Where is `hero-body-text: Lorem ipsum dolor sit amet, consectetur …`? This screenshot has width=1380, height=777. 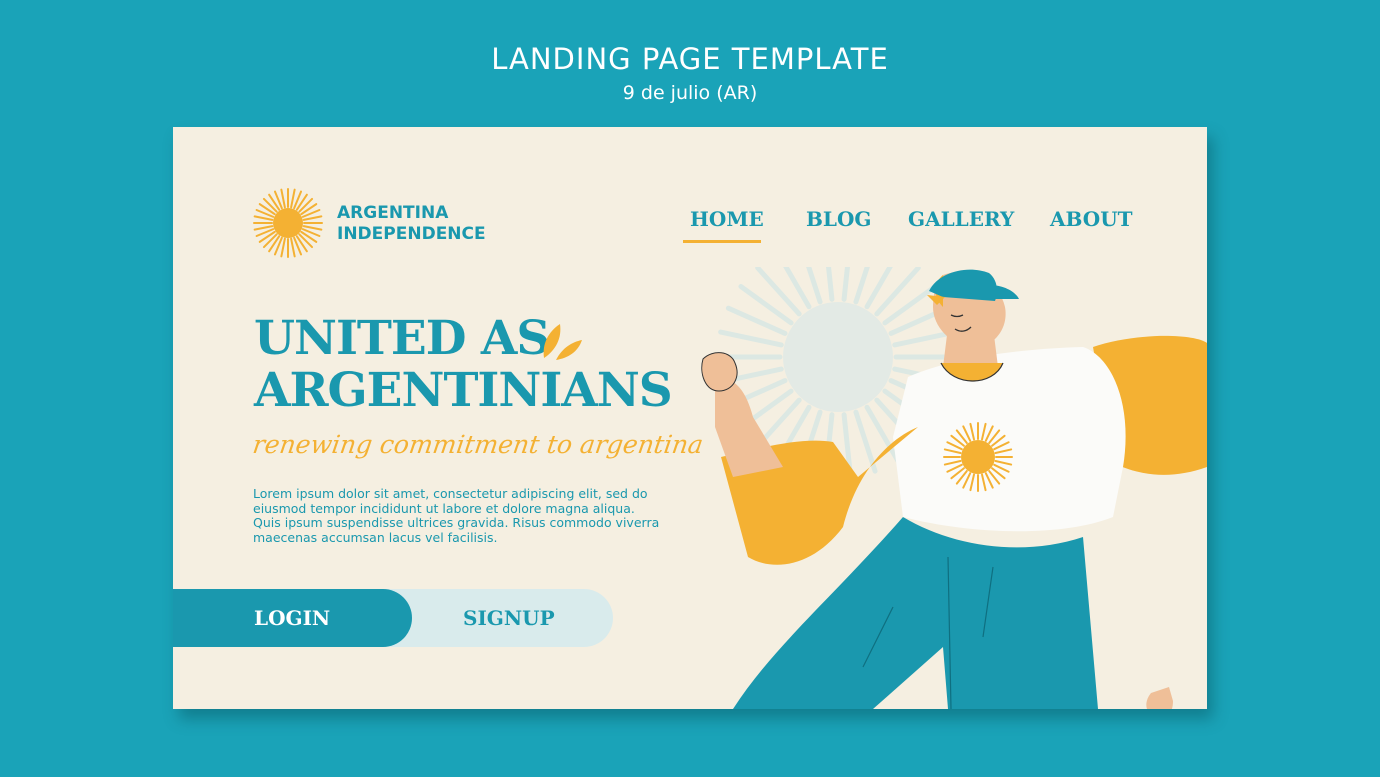
hero-body-text: Lorem ipsum dolor sit amet, consectetur … is located at coordinates (456, 515).